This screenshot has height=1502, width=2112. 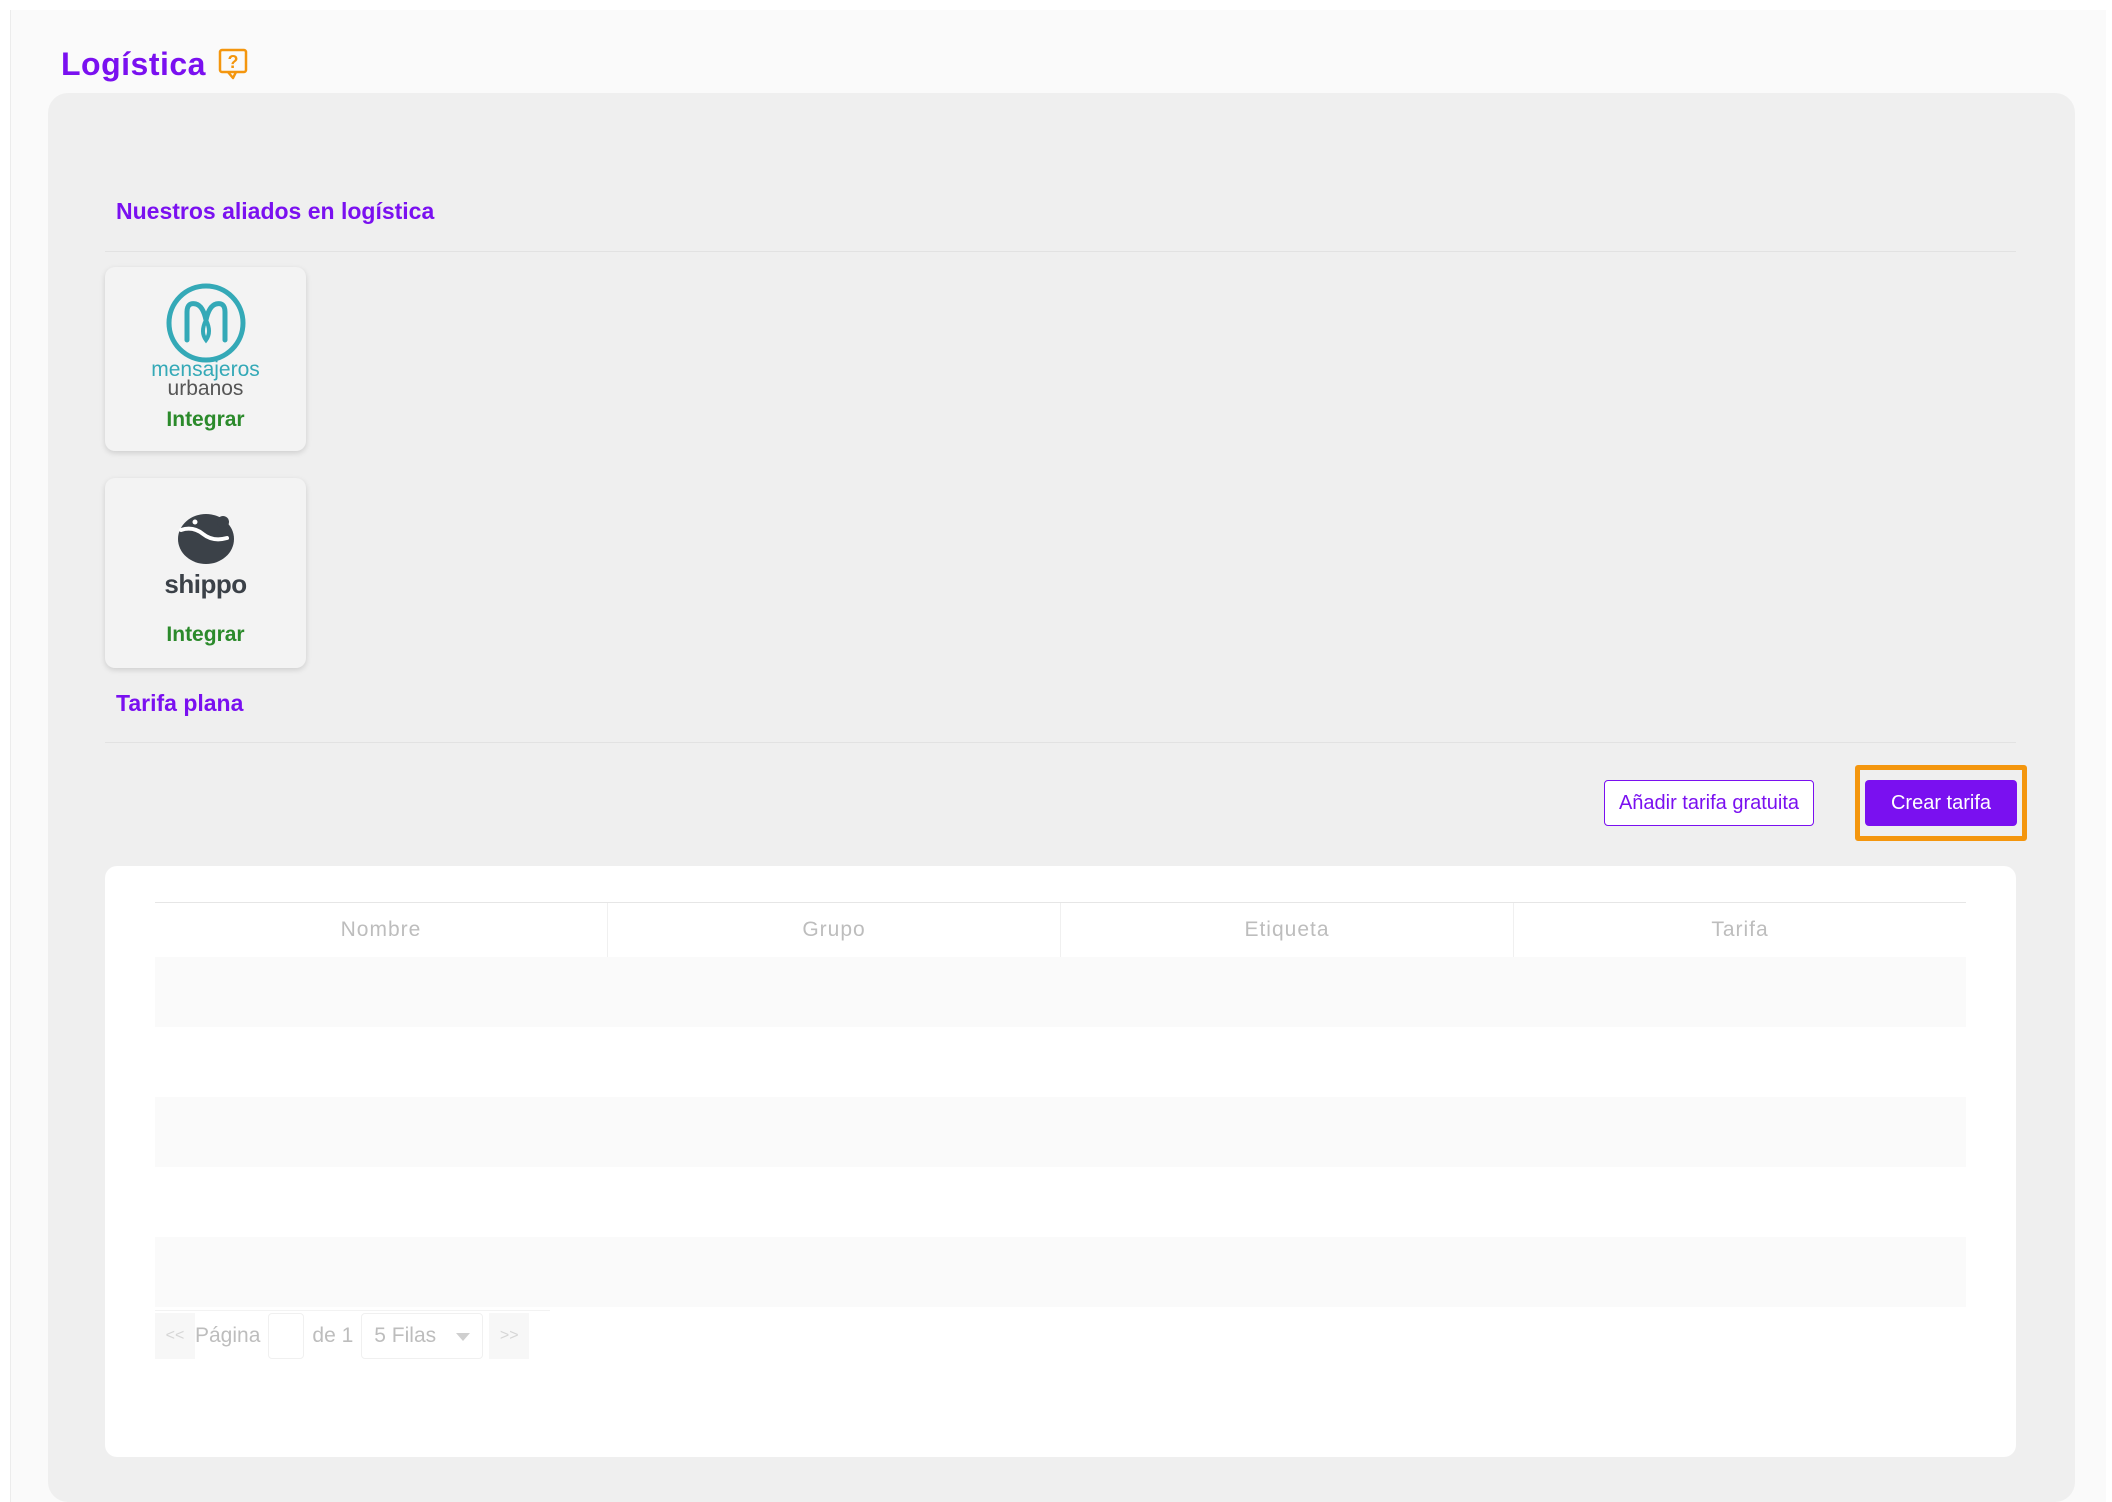 I want to click on partner-card-shippo: shippo Integrar, so click(x=205, y=573).